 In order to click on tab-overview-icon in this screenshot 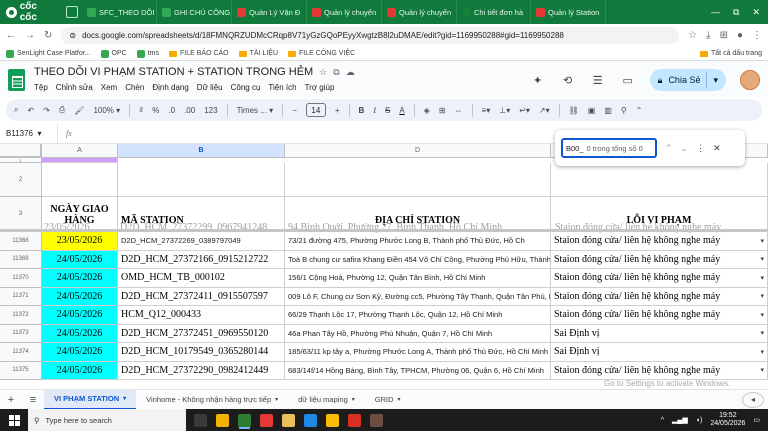, I will do `click(72, 12)`.